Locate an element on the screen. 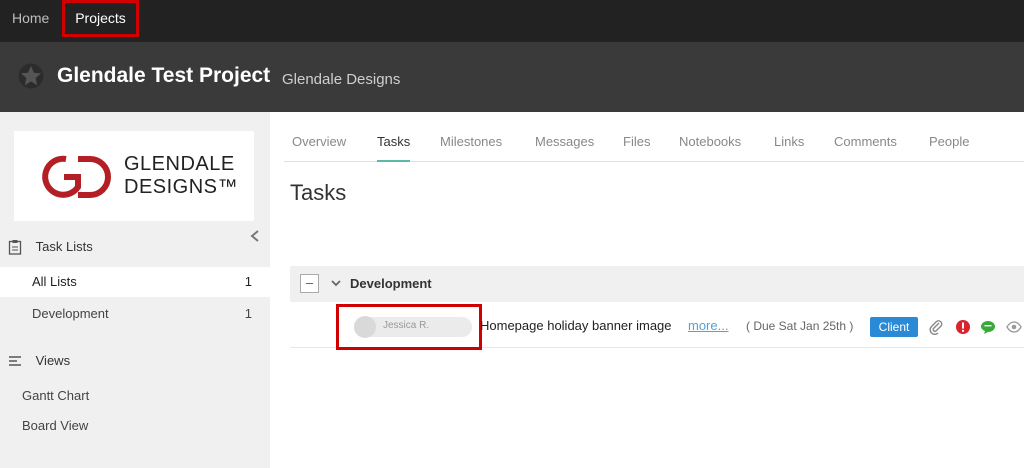 The width and height of the screenshot is (1024, 468). logo-text: GLENDALE DESIGNS™ is located at coordinates (181, 176).